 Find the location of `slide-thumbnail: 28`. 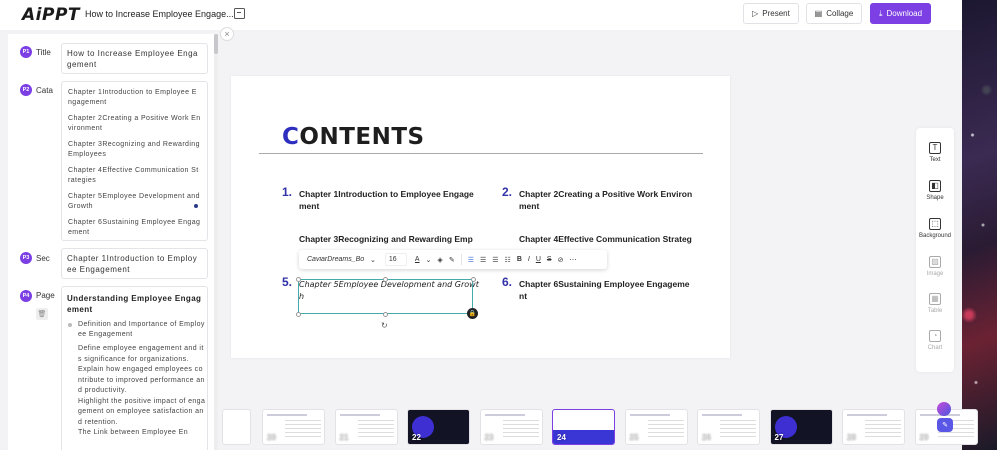

slide-thumbnail: 28 is located at coordinates (873, 427).